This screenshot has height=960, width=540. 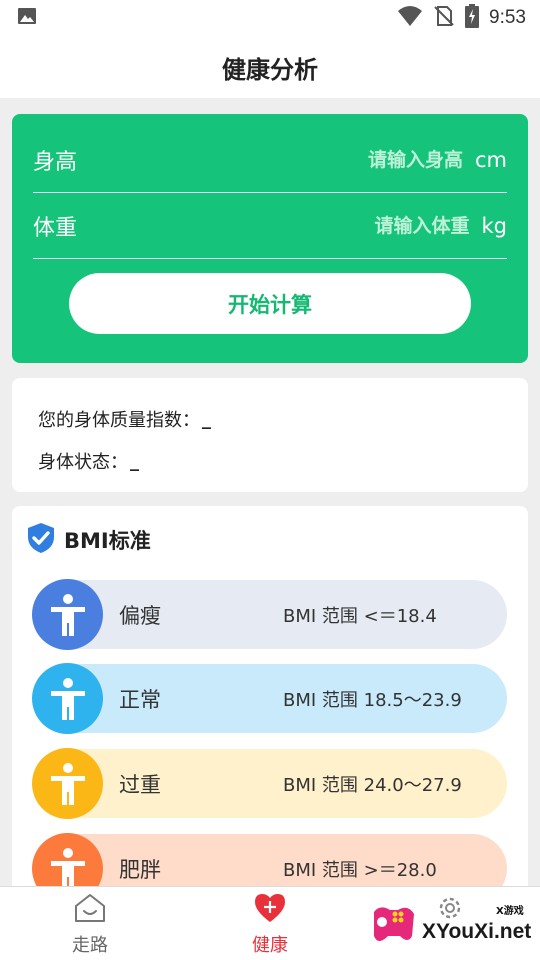 What do you see at coordinates (55, 162) in the screenshot?
I see `height-label: 身高` at bounding box center [55, 162].